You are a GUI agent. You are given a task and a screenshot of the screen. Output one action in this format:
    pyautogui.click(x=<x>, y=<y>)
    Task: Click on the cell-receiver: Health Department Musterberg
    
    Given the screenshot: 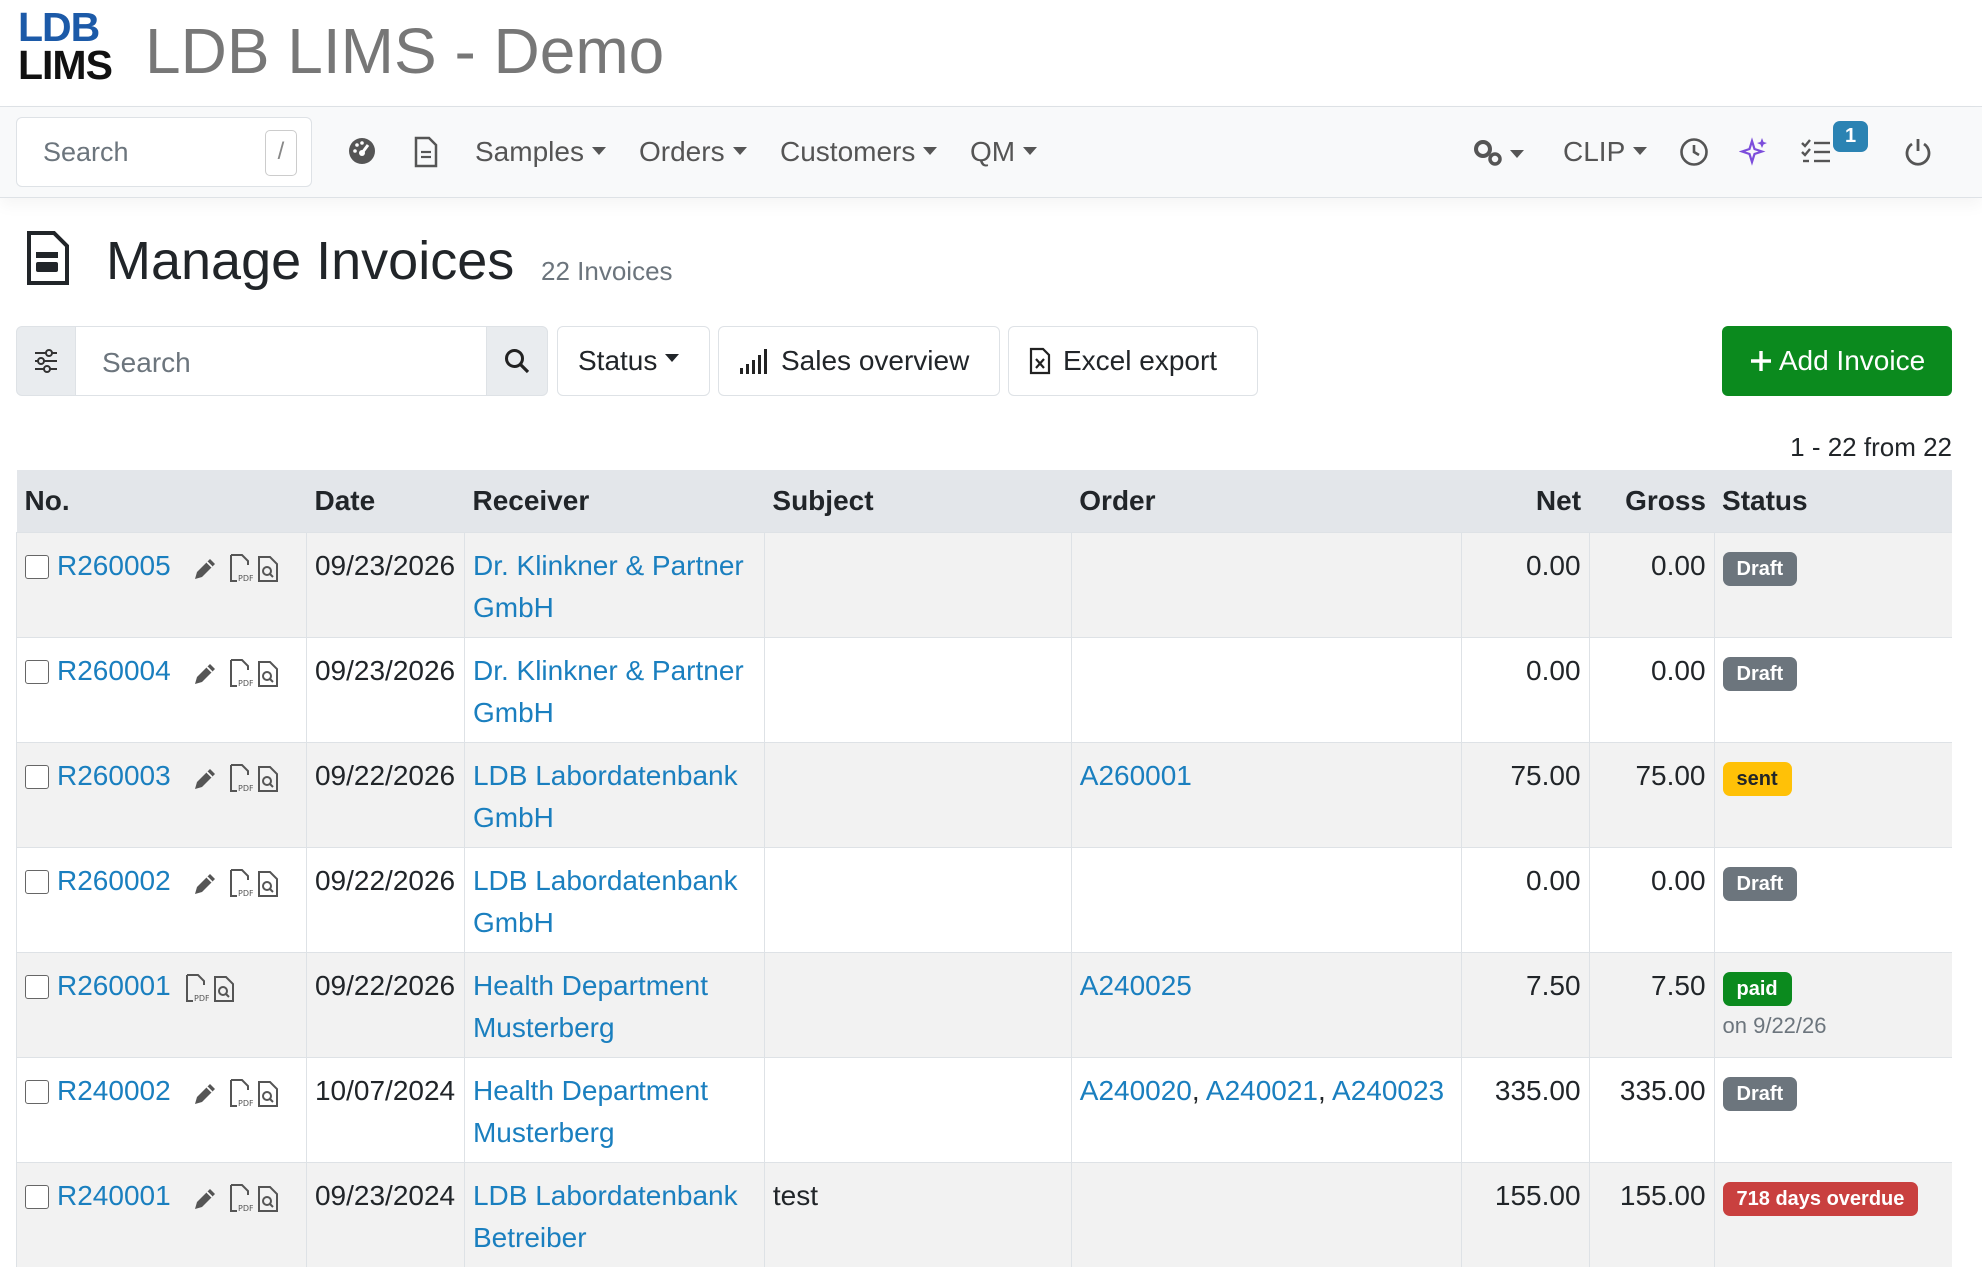 What is the action you would take?
    pyautogui.click(x=614, y=1110)
    